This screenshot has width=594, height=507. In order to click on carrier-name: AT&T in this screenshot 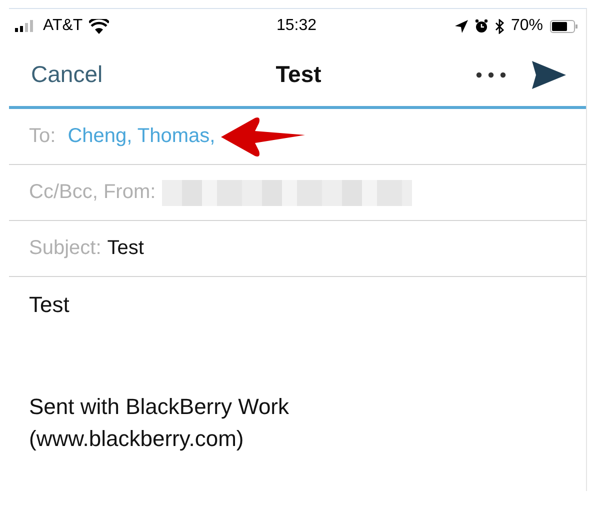, I will do `click(63, 26)`.